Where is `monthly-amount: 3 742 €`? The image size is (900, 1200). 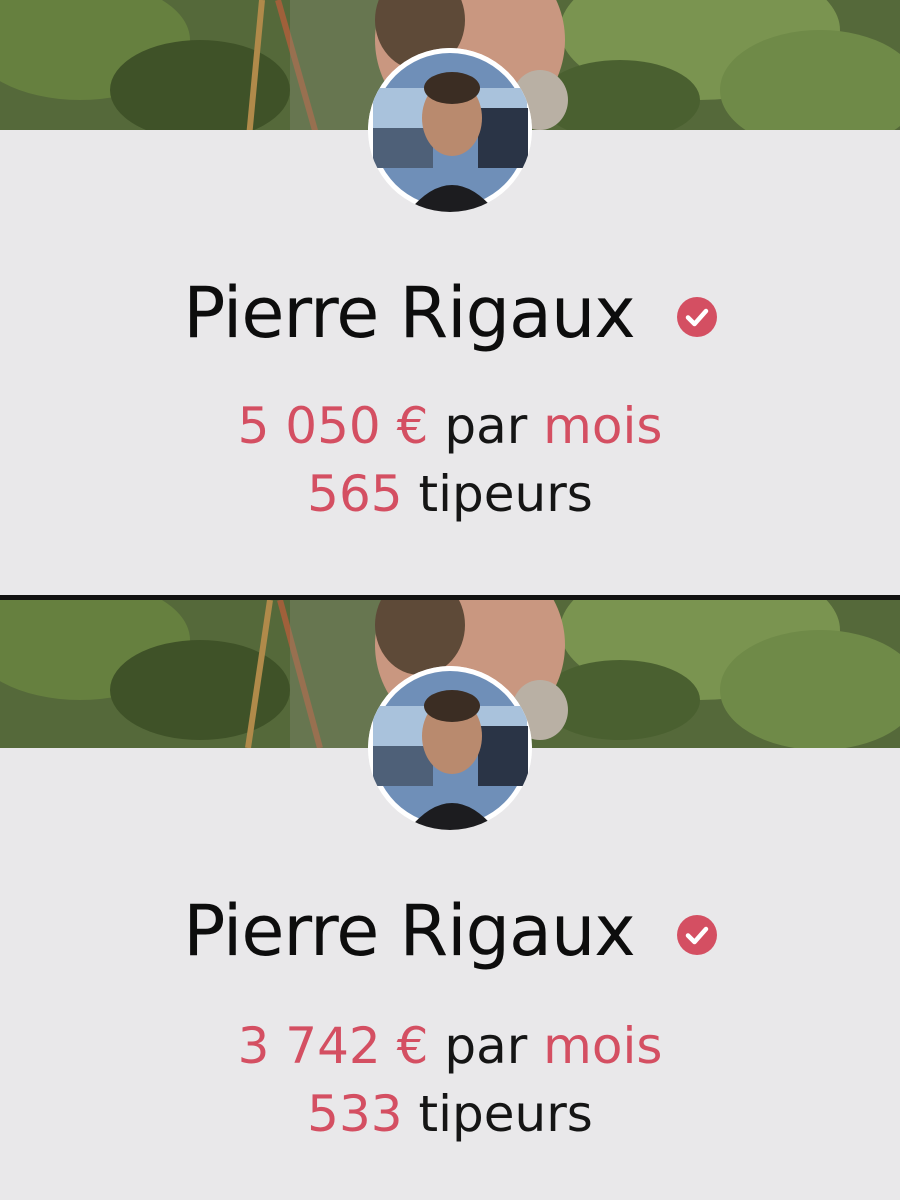
monthly-amount: 3 742 € is located at coordinates (333, 1046).